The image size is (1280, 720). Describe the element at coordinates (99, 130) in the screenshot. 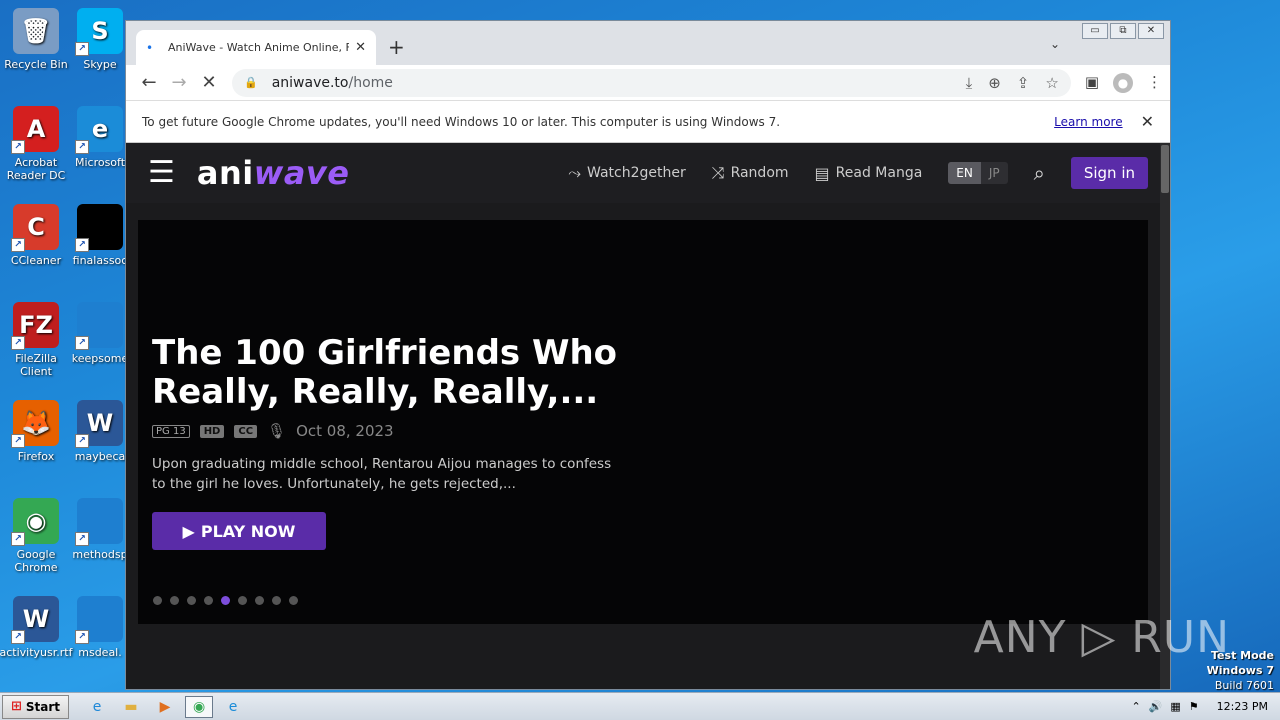

I see `edge-icon: e ↗` at that location.